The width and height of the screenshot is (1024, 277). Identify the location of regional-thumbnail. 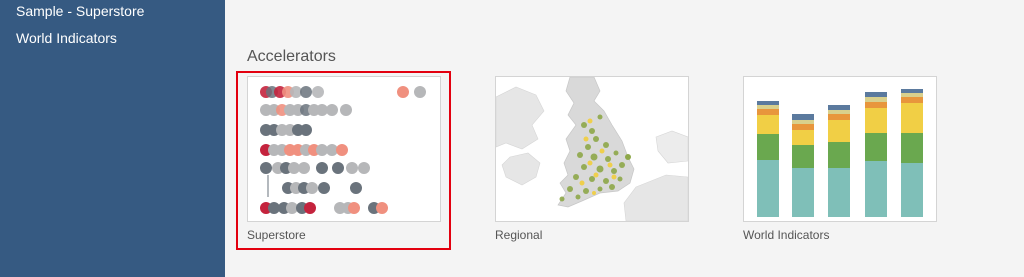
(592, 149).